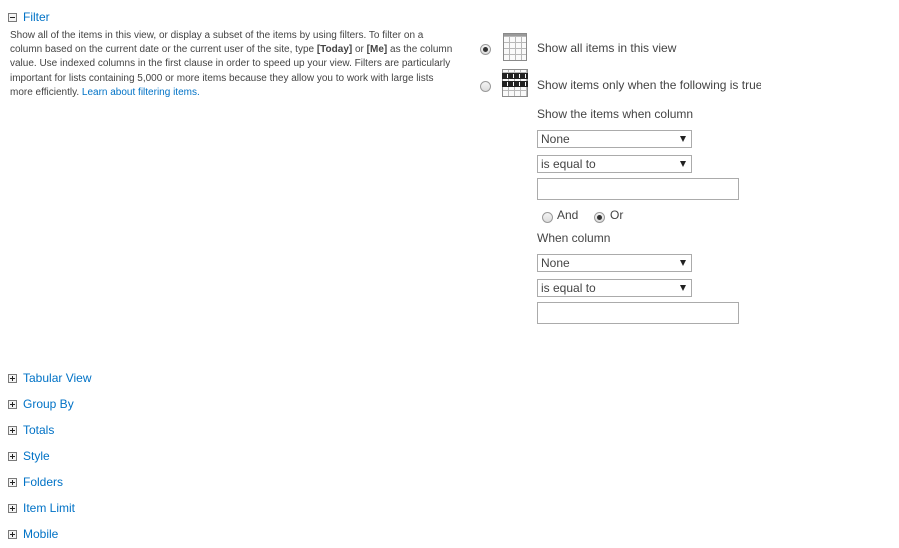  What do you see at coordinates (638, 189) in the screenshot?
I see `clause1-value-input` at bounding box center [638, 189].